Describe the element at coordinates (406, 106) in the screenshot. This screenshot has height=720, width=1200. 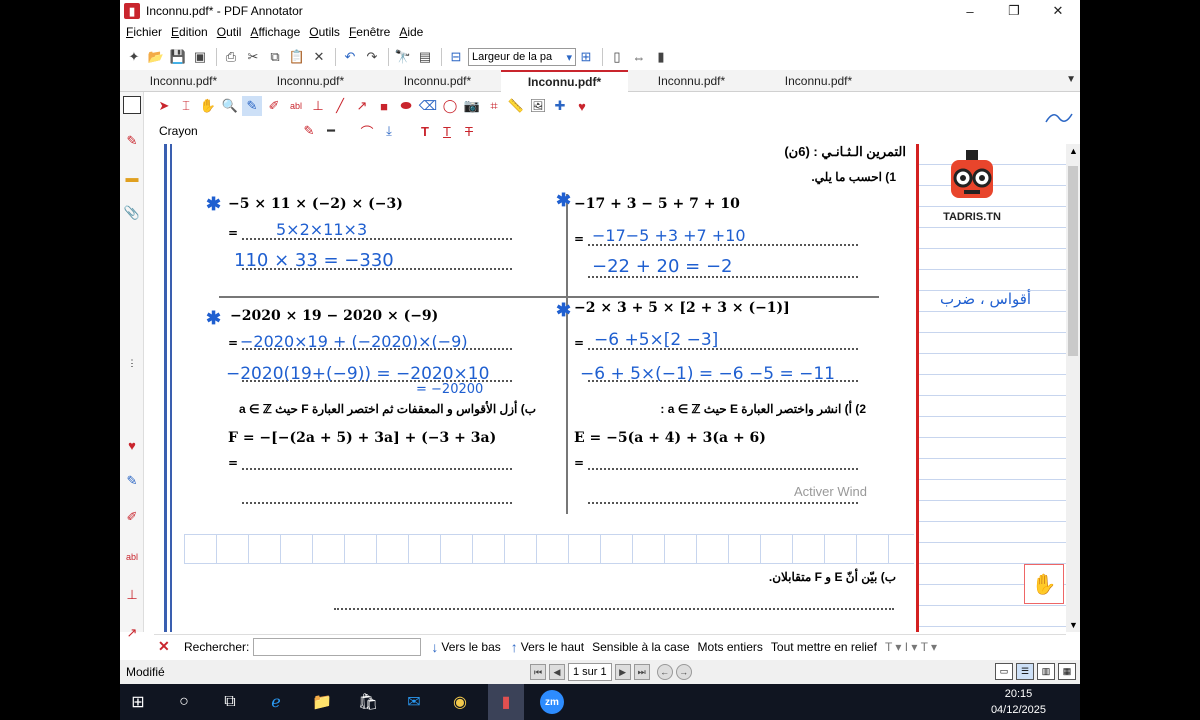
I see `ellipse-icon: ⬬` at that location.